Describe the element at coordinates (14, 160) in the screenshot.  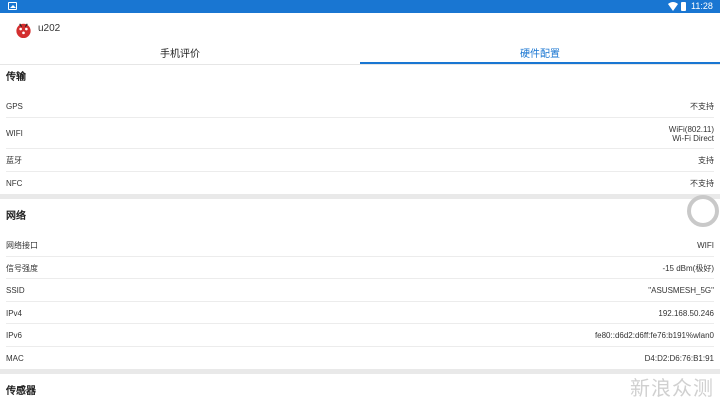
I see `row-label: 蓝牙` at that location.